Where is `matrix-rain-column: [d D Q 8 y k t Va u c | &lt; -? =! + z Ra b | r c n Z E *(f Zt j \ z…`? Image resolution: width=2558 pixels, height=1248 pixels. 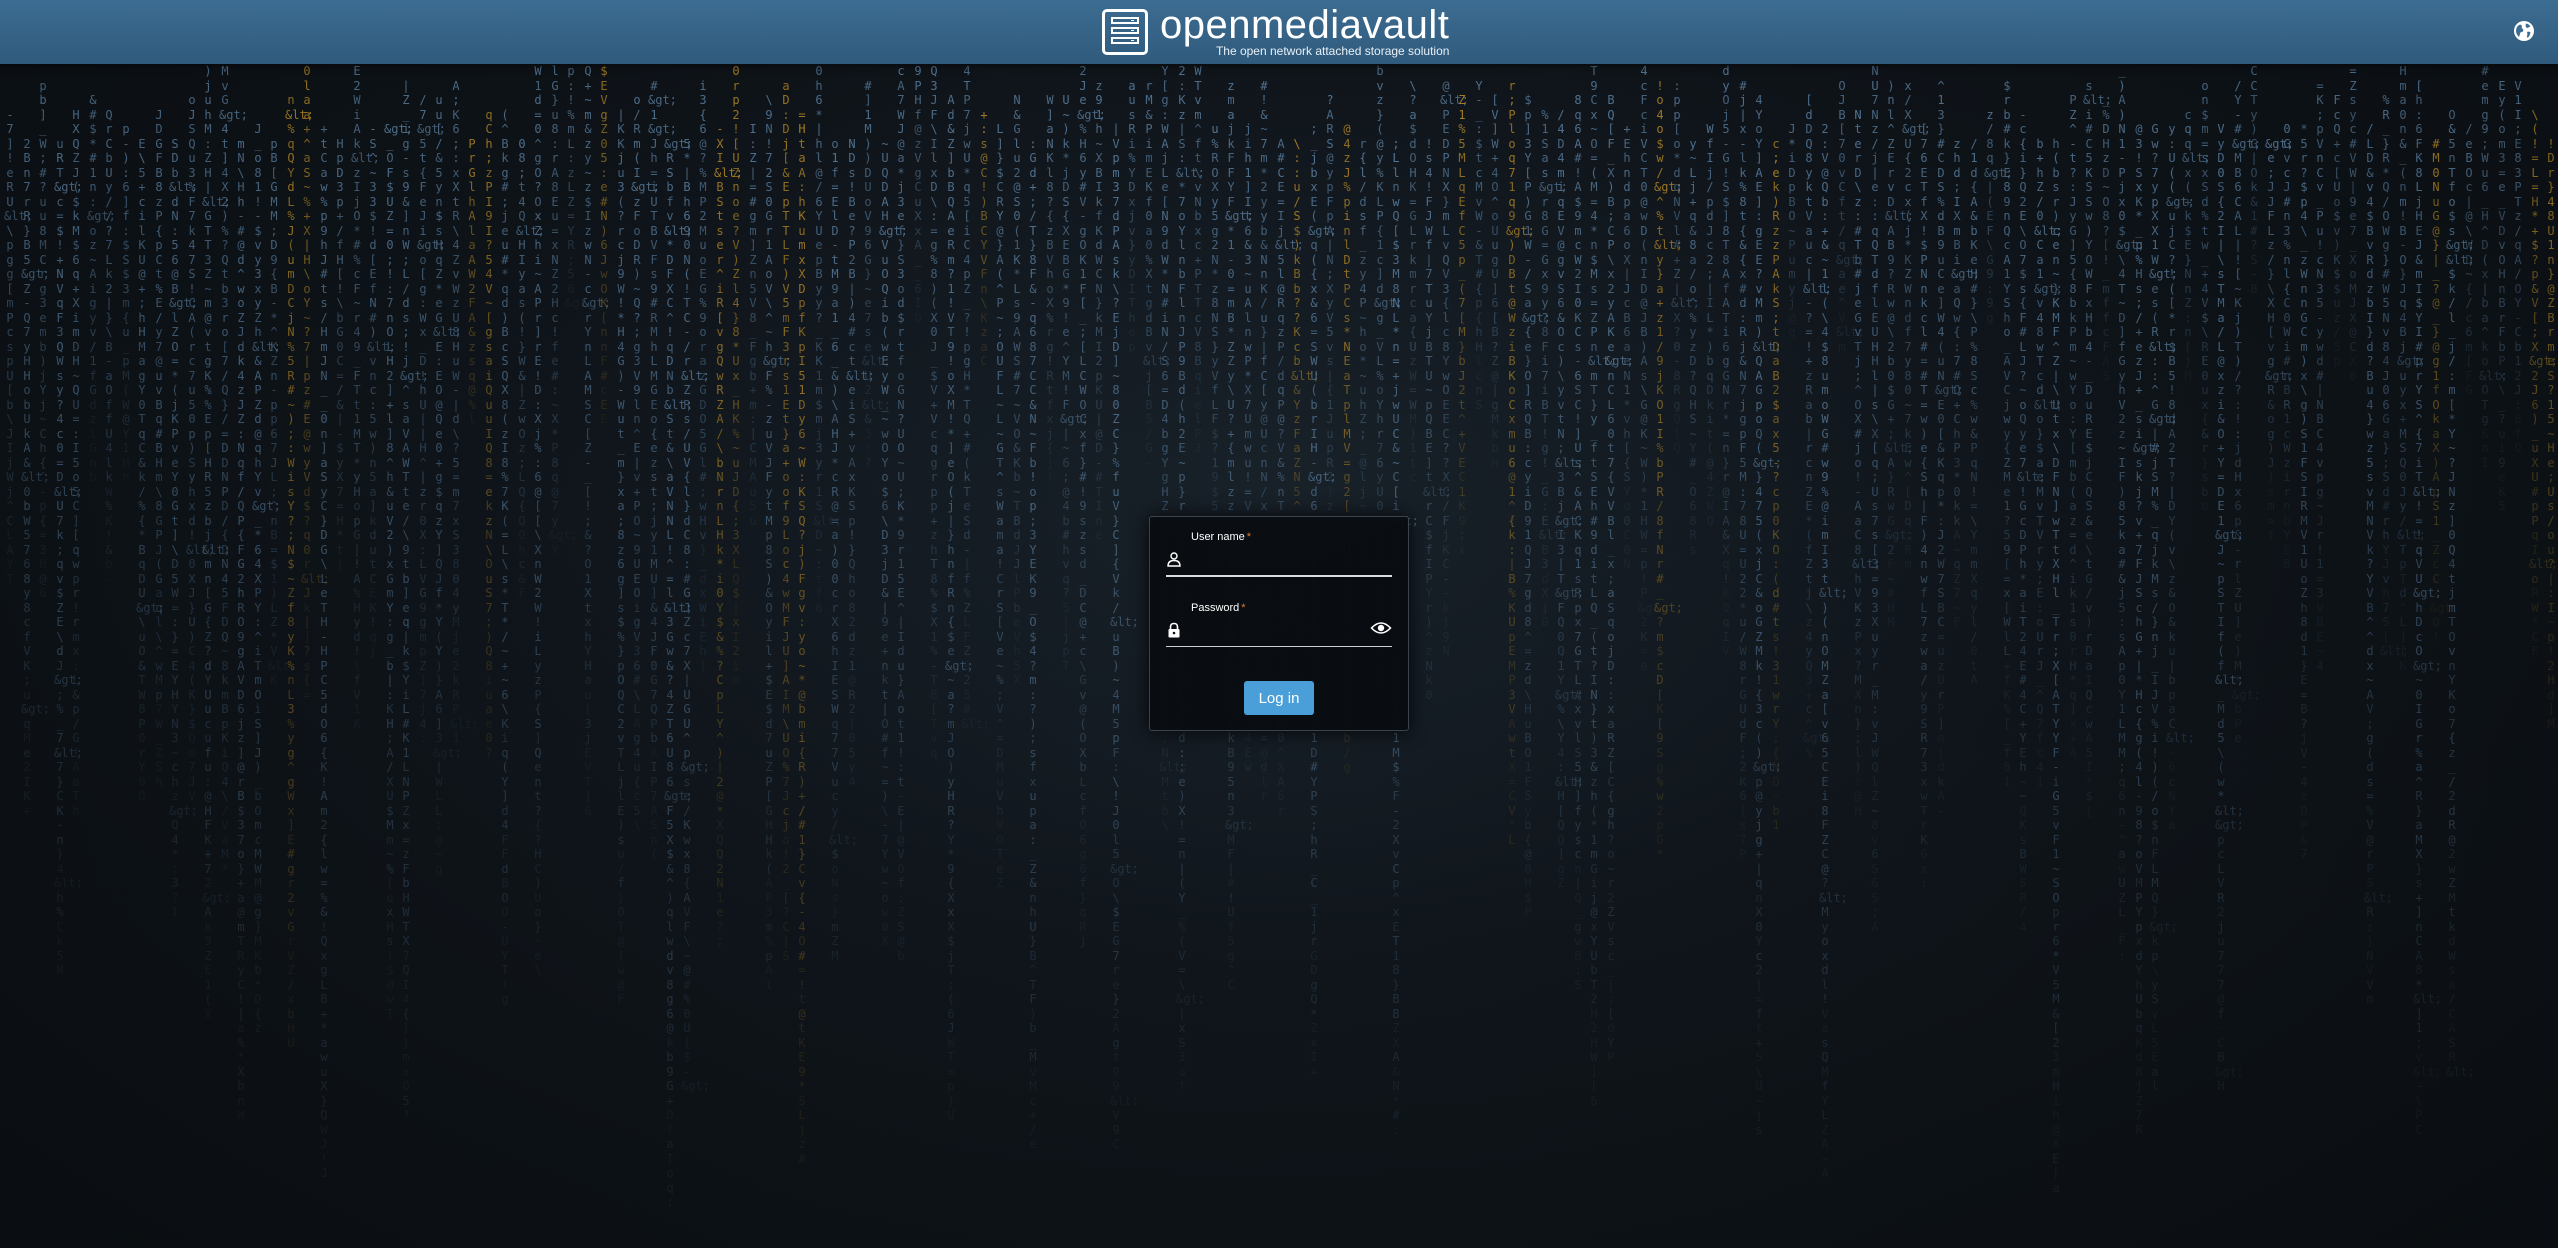
matrix-rain-column: [d D Q 8 y k t Va u c | &lt; -? =! + z Ra b | r c n Z E *(f Zt j \ z… is located at coordinates (1817, 412).